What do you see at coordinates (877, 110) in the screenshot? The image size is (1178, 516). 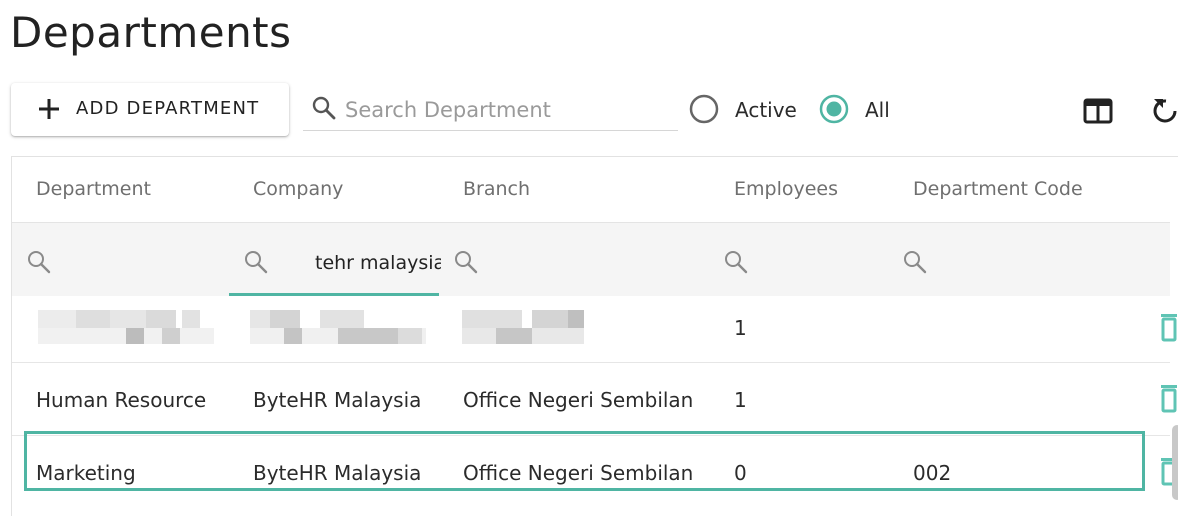 I see `radio-all-label: All` at bounding box center [877, 110].